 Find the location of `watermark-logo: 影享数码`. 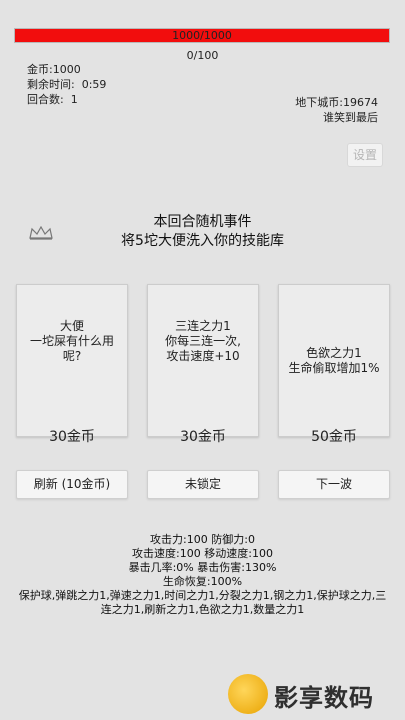

watermark-logo: 影享数码 is located at coordinates (307, 694).